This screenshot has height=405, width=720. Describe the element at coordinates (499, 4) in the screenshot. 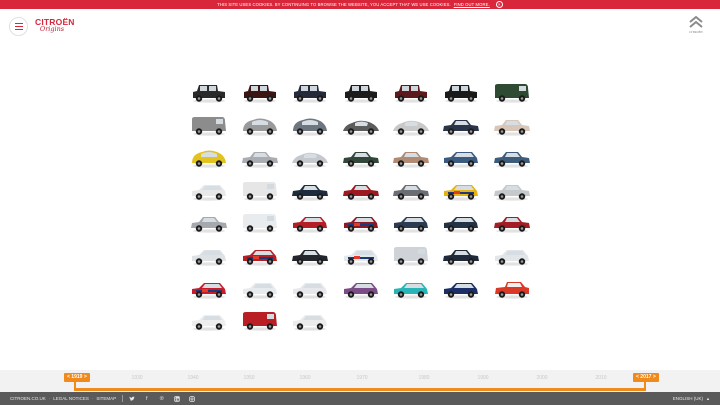

I see `close-icon: ×` at that location.